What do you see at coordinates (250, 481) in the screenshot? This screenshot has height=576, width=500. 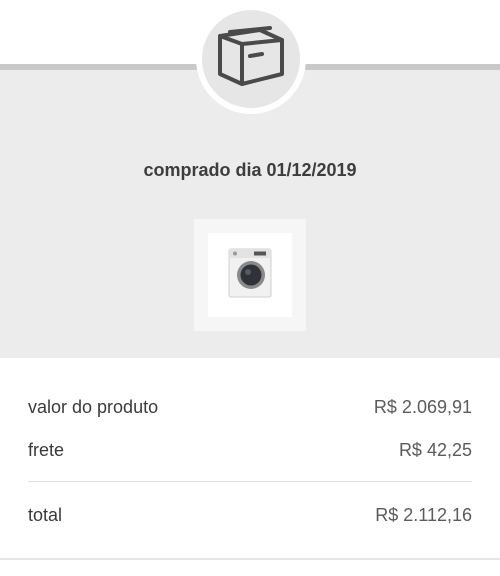 I see `total-divider` at bounding box center [250, 481].